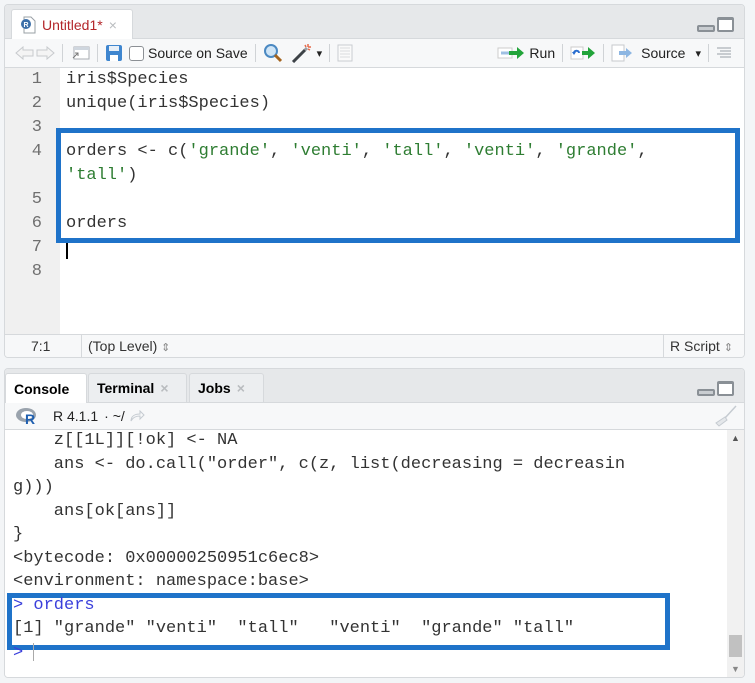 The image size is (755, 683). I want to click on source-on-save-checkbox, so click(136, 53).